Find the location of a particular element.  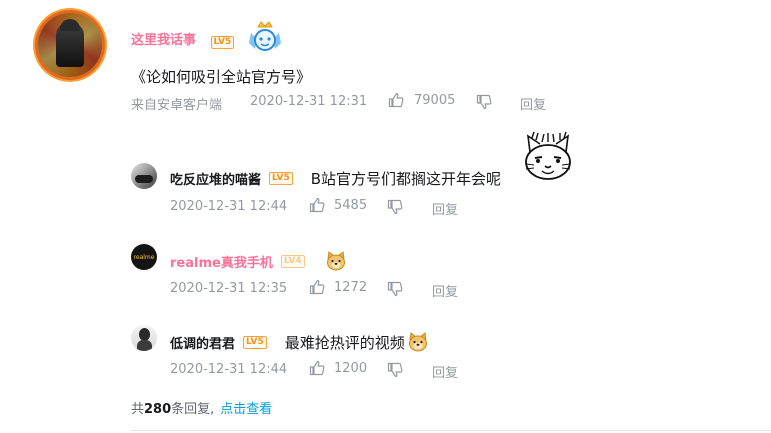

reply-header: 低调的君君 LV5 最难抢热评的视频 is located at coordinates (299, 342).